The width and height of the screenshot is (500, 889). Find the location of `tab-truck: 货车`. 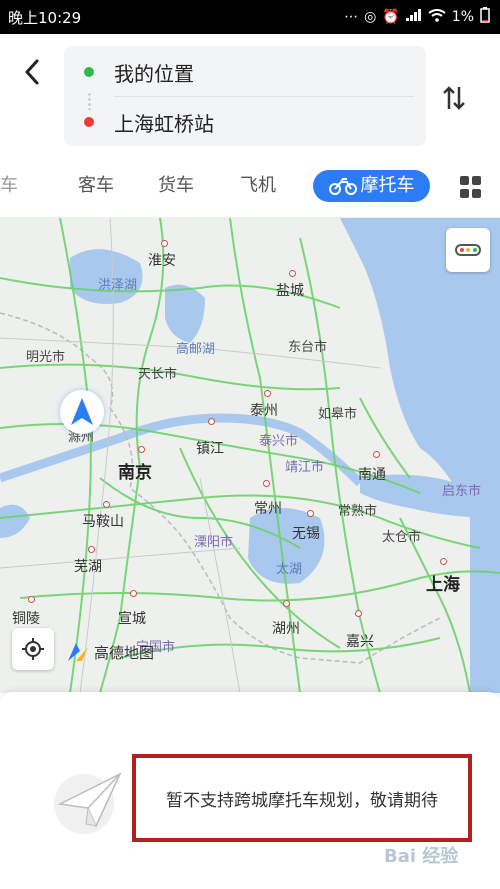

tab-truck: 货车 is located at coordinates (176, 186).